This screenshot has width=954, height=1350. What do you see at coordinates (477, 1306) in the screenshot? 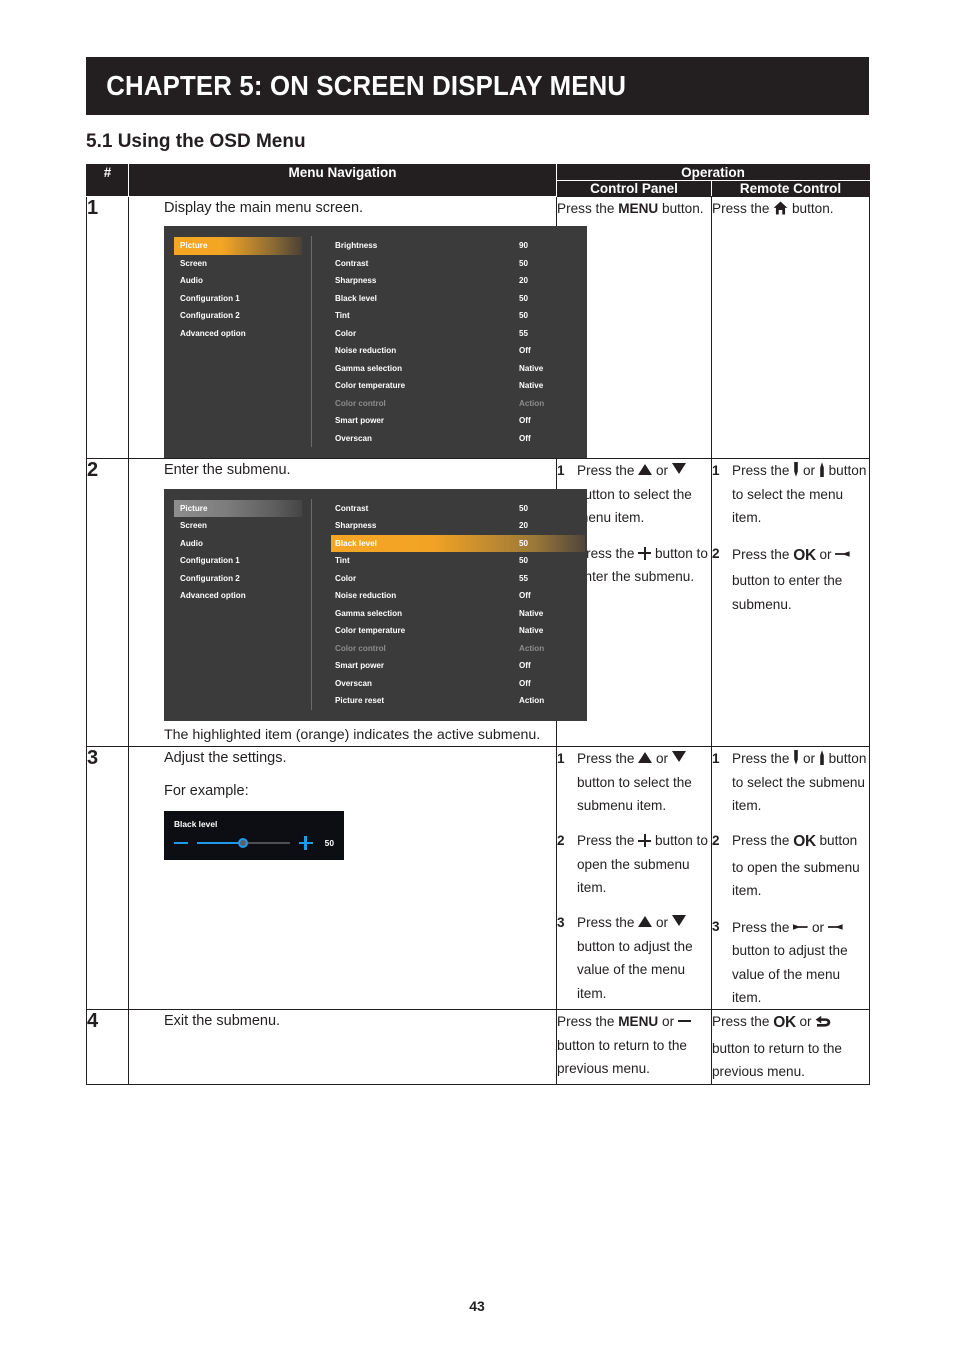
I see `page-number: 43` at bounding box center [477, 1306].